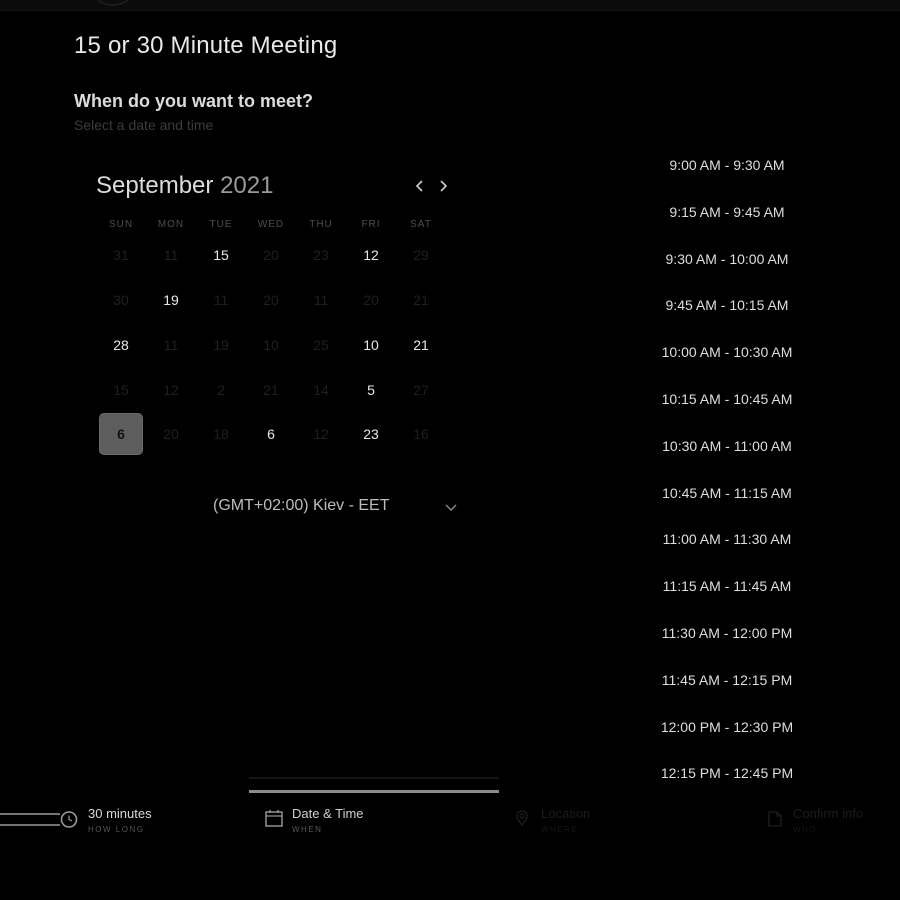 The width and height of the screenshot is (900, 900). I want to click on section-heading: When do you want to meet?, so click(193, 101).